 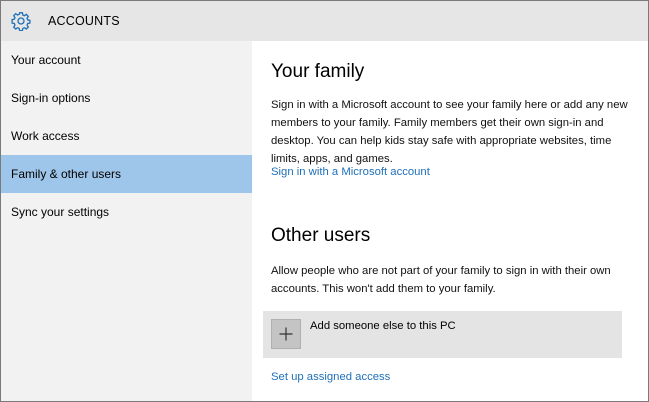 What do you see at coordinates (84, 21) in the screenshot?
I see `page-title: ACCOUNTS` at bounding box center [84, 21].